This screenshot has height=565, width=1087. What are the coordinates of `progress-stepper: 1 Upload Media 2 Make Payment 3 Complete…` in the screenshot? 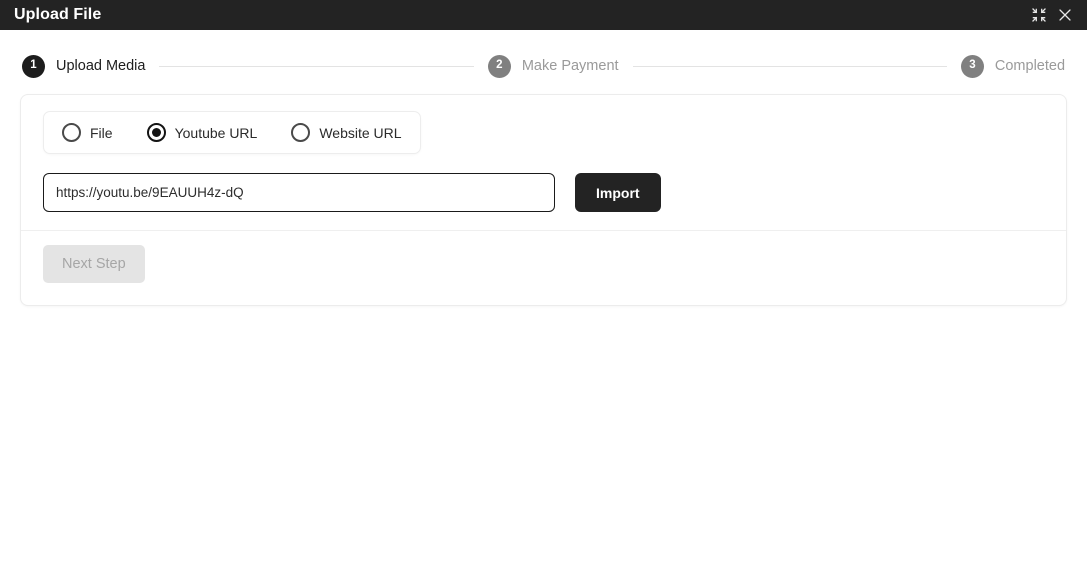 It's located at (543, 66).